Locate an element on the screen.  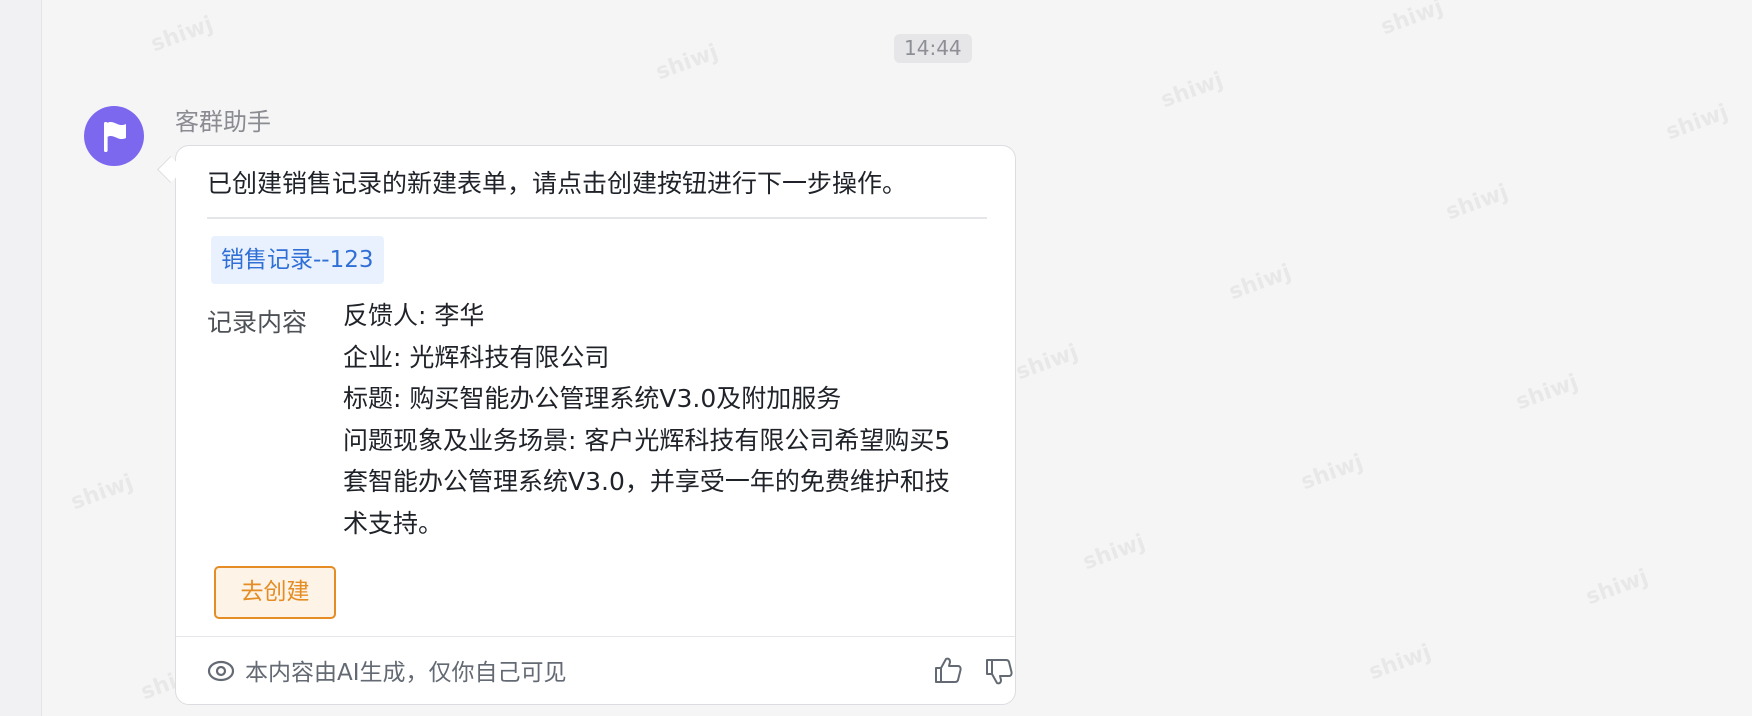
record-line-feedback-person: 反馈人: 李华 is located at coordinates (414, 315).